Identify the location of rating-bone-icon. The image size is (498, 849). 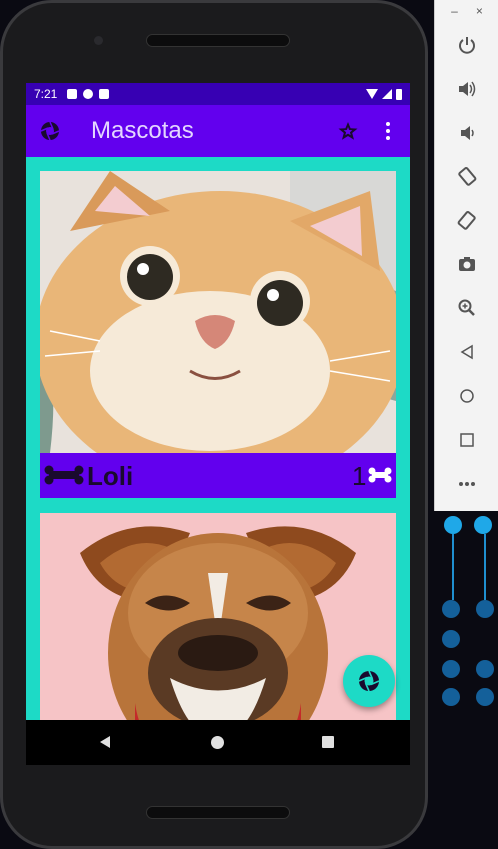
(380, 475).